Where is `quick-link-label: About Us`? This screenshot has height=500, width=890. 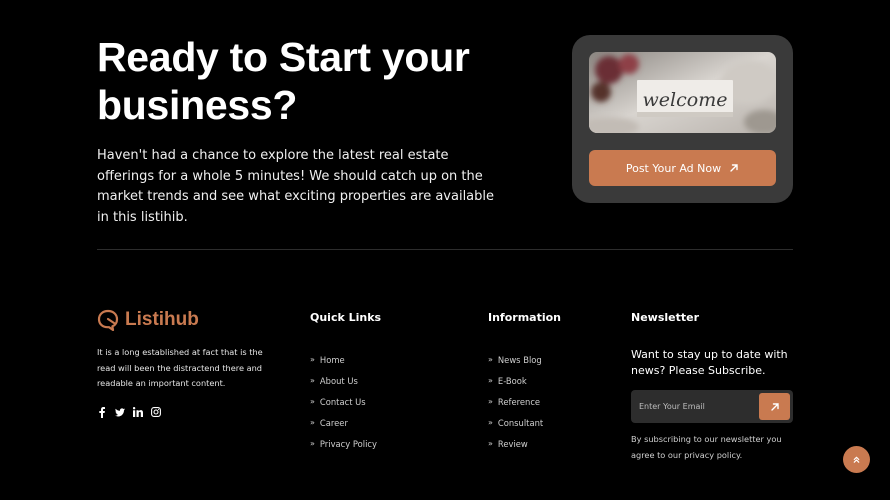
quick-link-label: About Us is located at coordinates (338, 380).